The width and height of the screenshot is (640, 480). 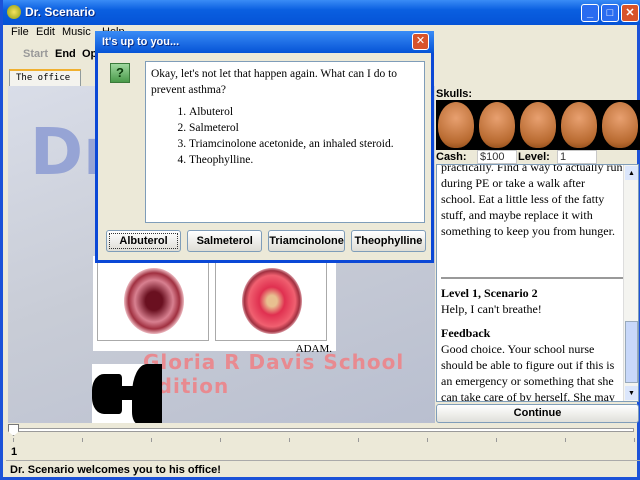 What do you see at coordinates (321, 12) in the screenshot?
I see `title-bar: Dr. Scenario _ □ ✕` at bounding box center [321, 12].